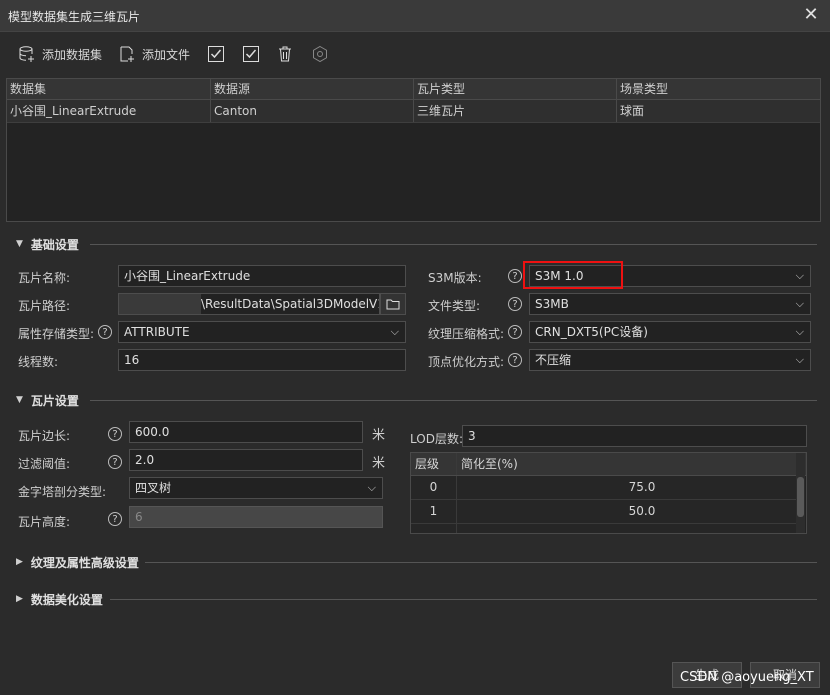 The image size is (830, 695). Describe the element at coordinates (127, 54) in the screenshot. I see `add-file-icon` at that location.